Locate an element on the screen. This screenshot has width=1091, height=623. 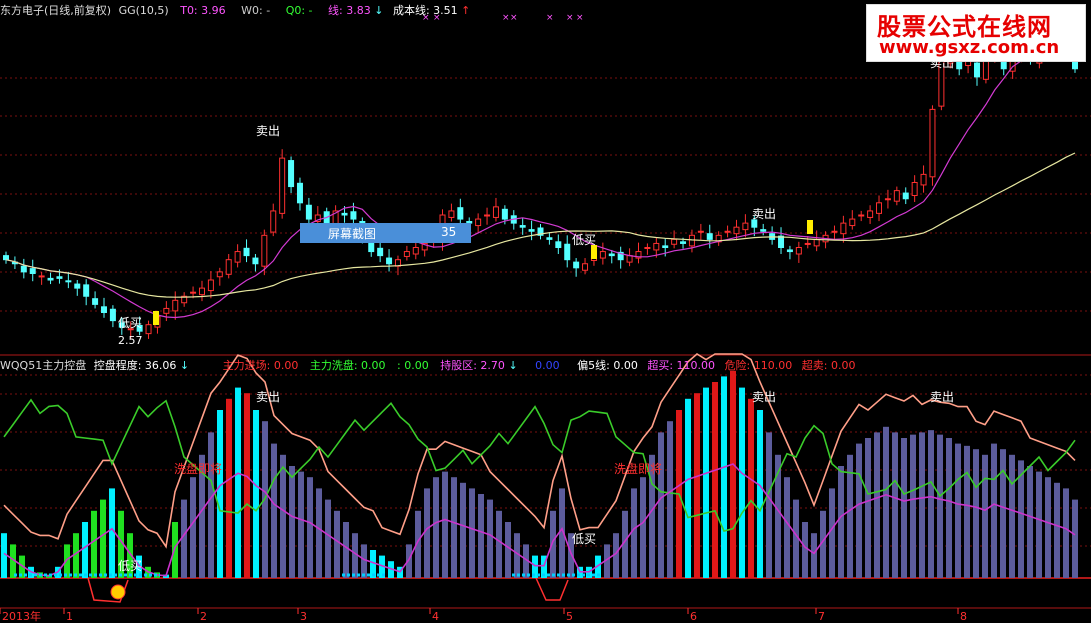
low-buy-main-1: 低买 is located at coordinates (130, 323).